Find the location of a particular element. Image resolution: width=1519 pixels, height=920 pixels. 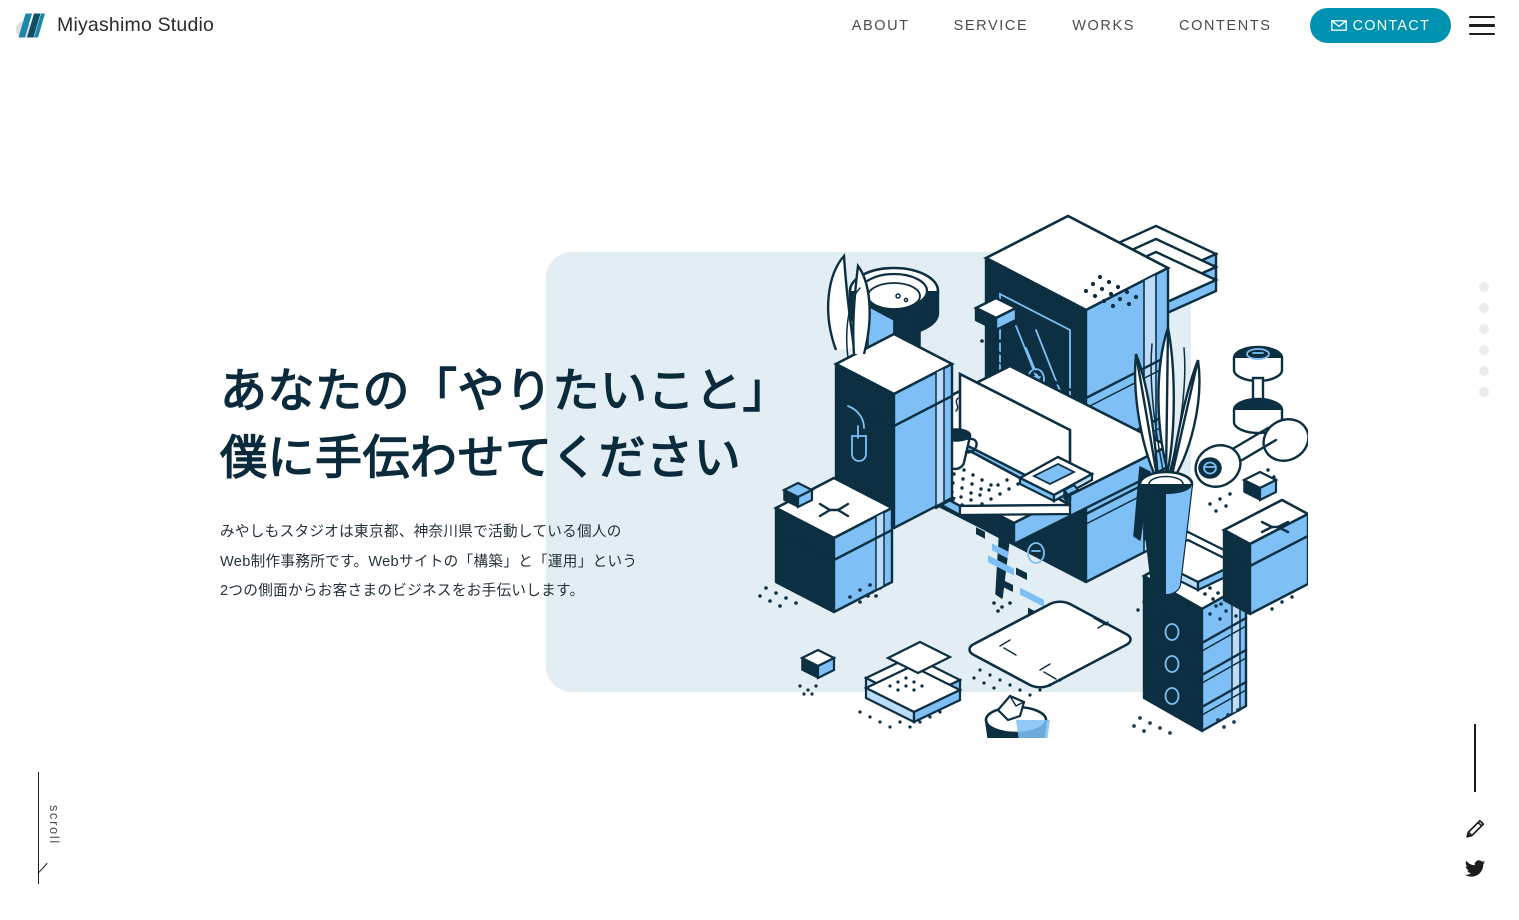

hamburger-menu-icon is located at coordinates (1484, 26).